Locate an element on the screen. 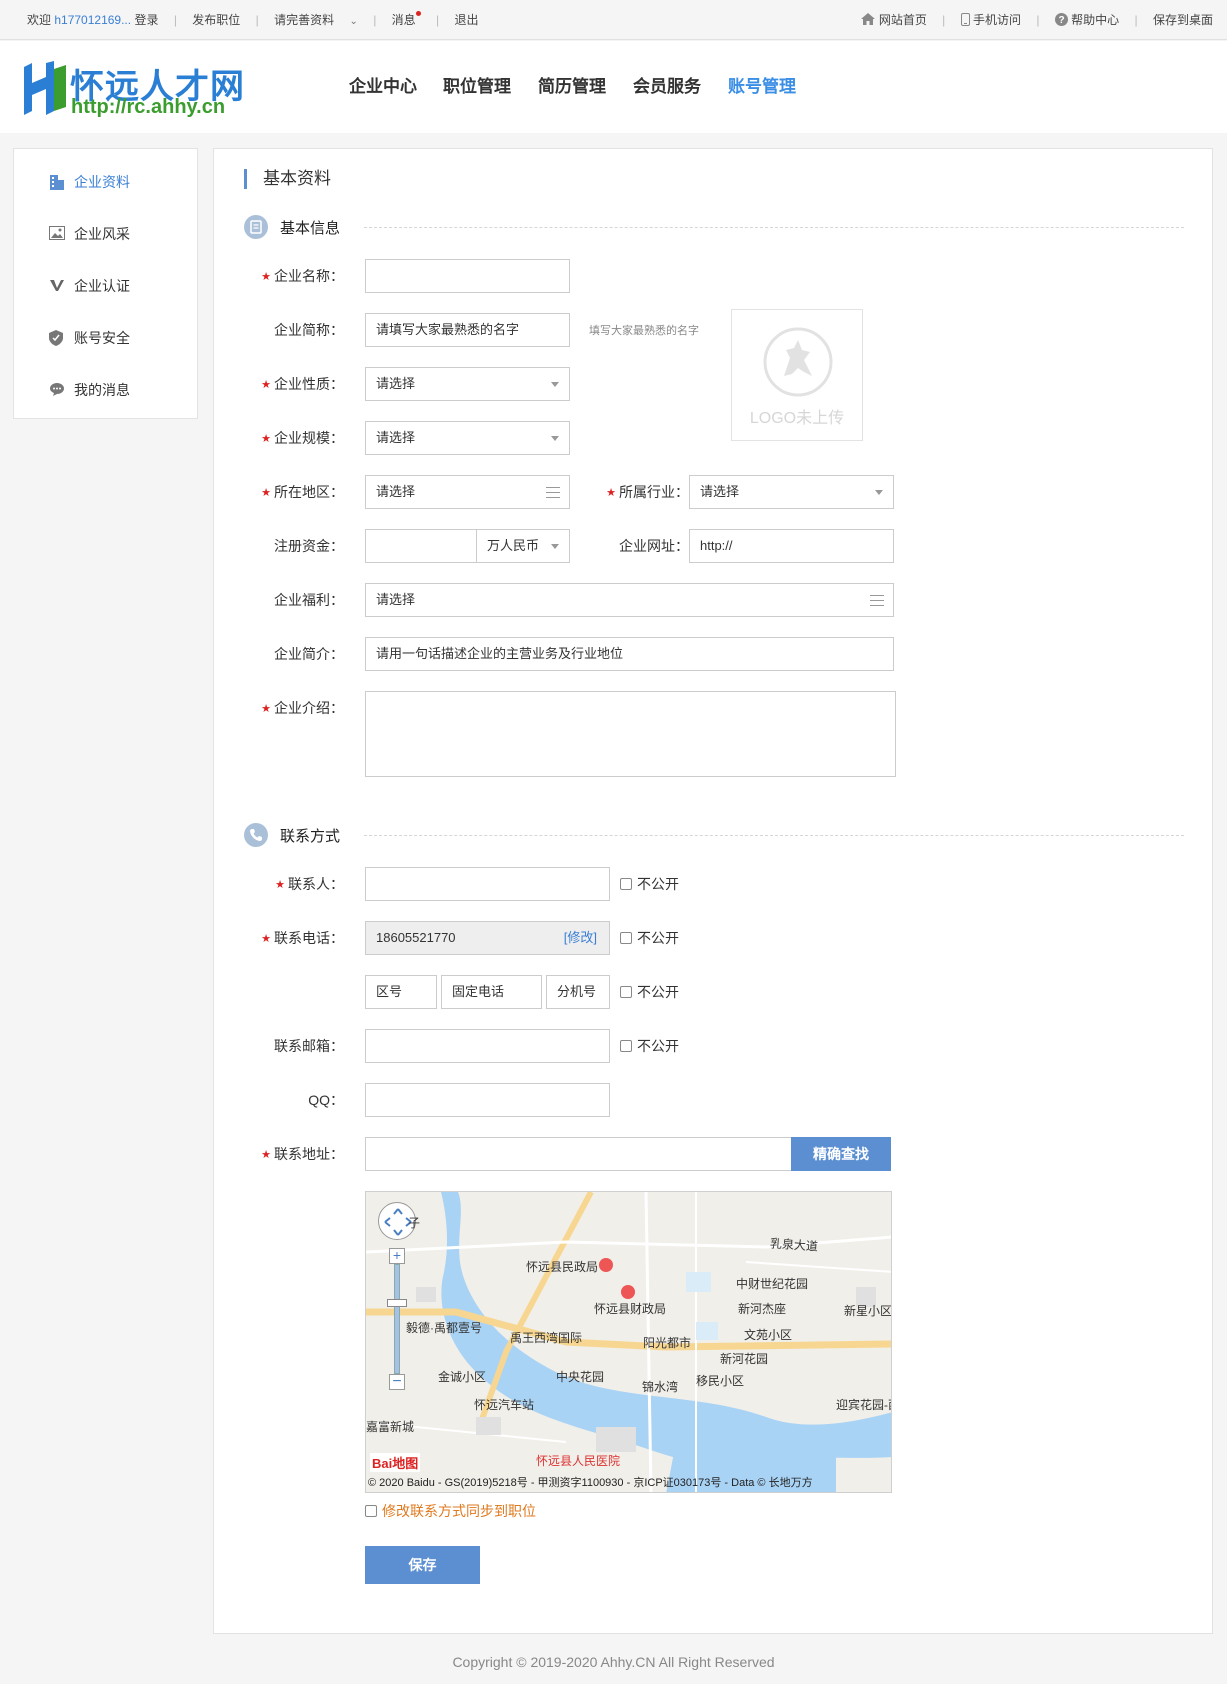 The image size is (1227, 1684). qq-input is located at coordinates (487, 1100).